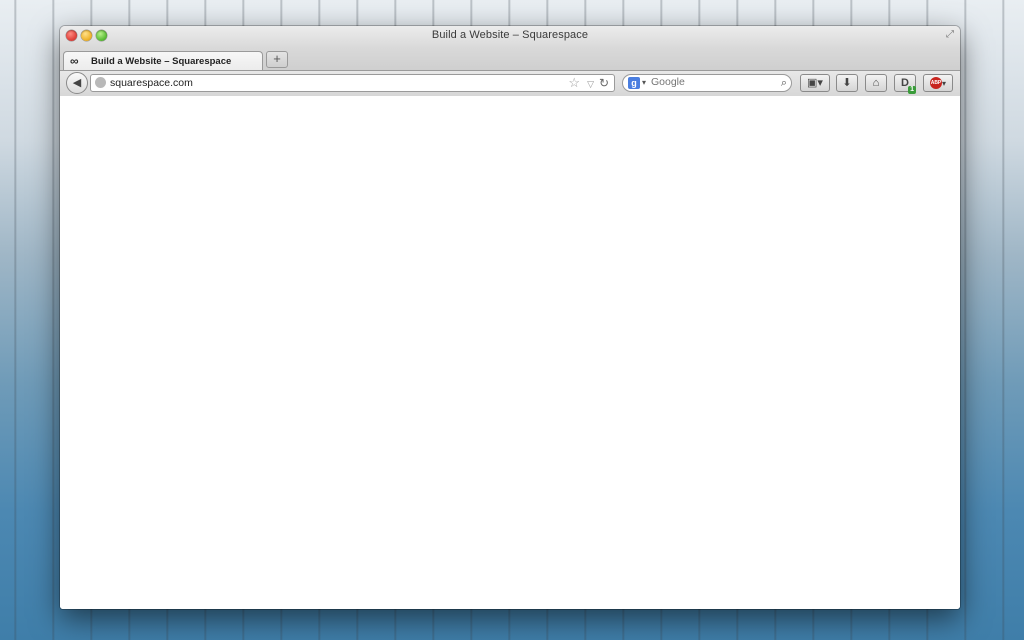 The height and width of the screenshot is (640, 1024). Describe the element at coordinates (352, 83) in the screenshot. I see `url-bar: squarespace.com ☆ ▽ ↻` at that location.